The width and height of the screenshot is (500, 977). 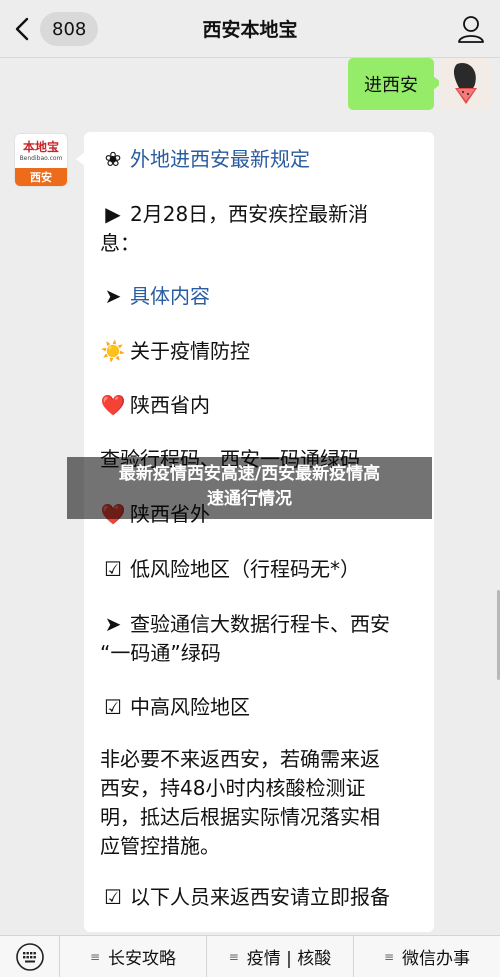 I want to click on message-line: ☑ 低风险地区（行程码无*）, so click(x=260, y=569).